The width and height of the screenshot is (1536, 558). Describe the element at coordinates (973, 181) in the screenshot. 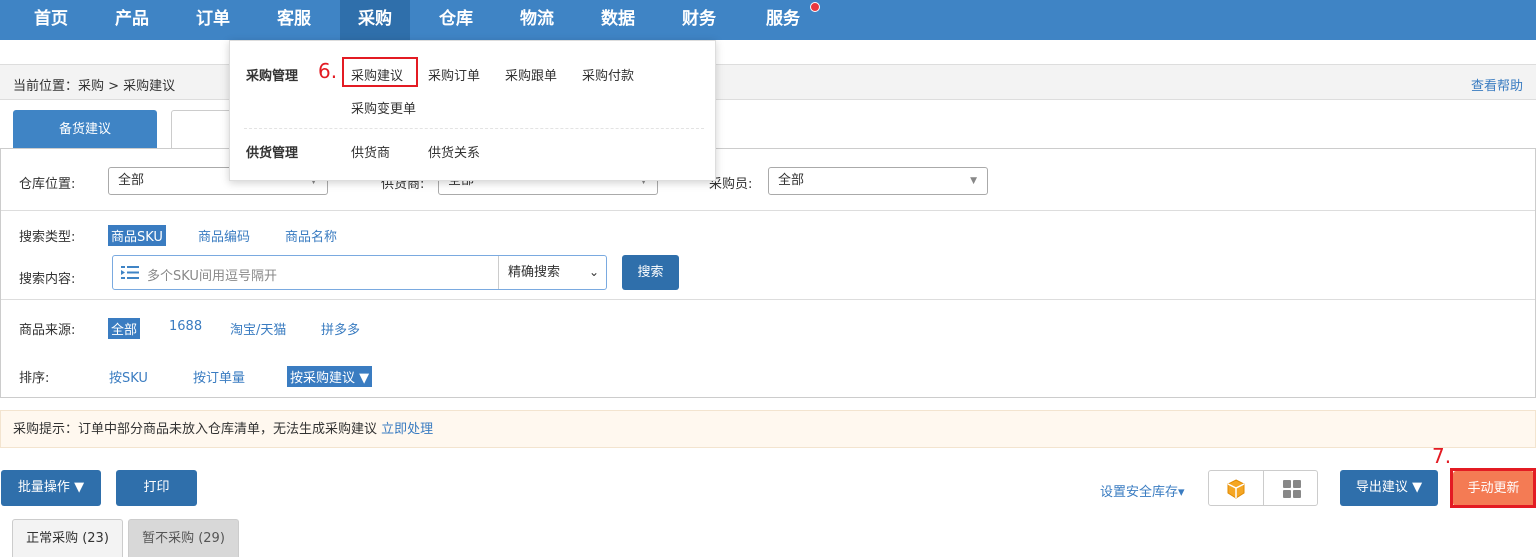

I see `dropdown-arrow-icon: ▼` at that location.